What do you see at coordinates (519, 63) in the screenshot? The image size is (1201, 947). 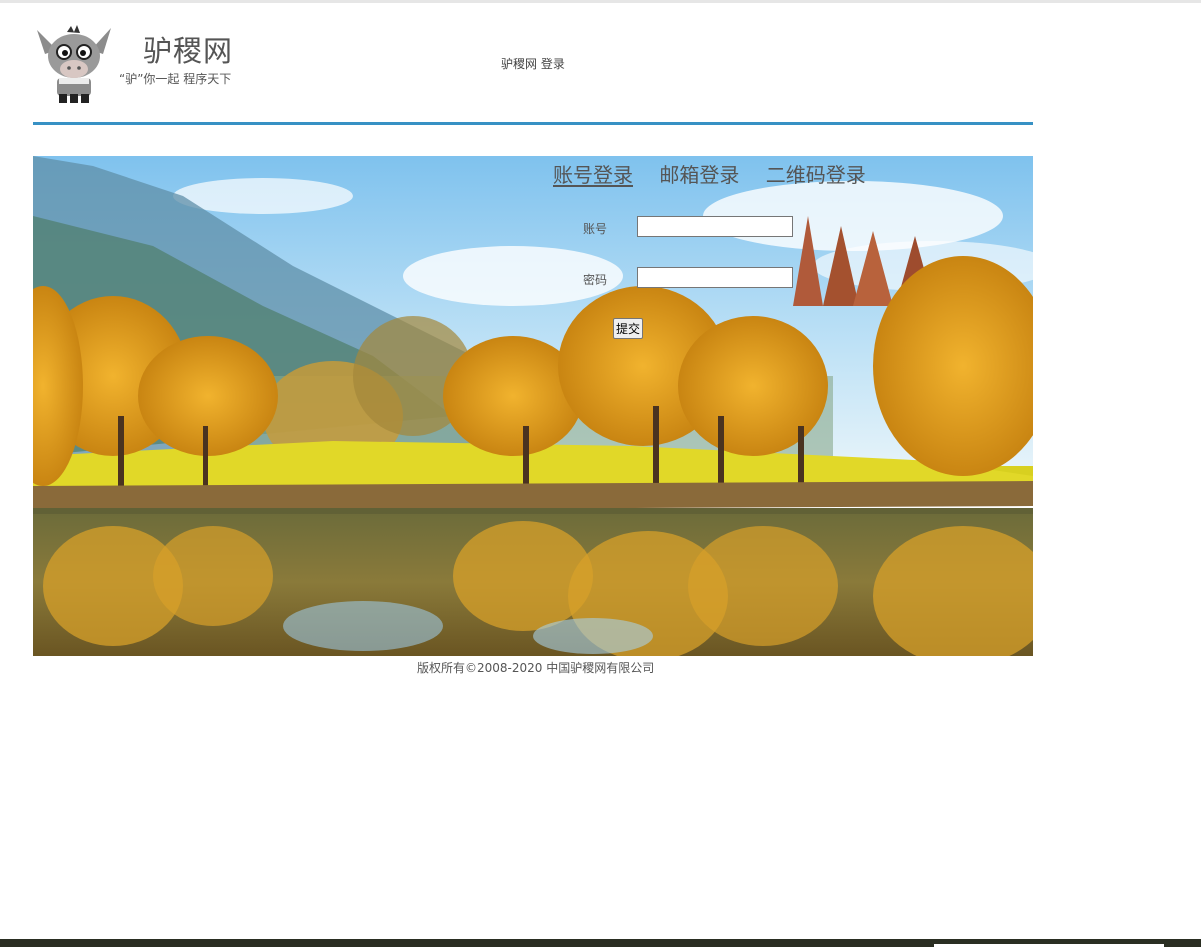 I see `nav-link-home: 驴稷网` at bounding box center [519, 63].